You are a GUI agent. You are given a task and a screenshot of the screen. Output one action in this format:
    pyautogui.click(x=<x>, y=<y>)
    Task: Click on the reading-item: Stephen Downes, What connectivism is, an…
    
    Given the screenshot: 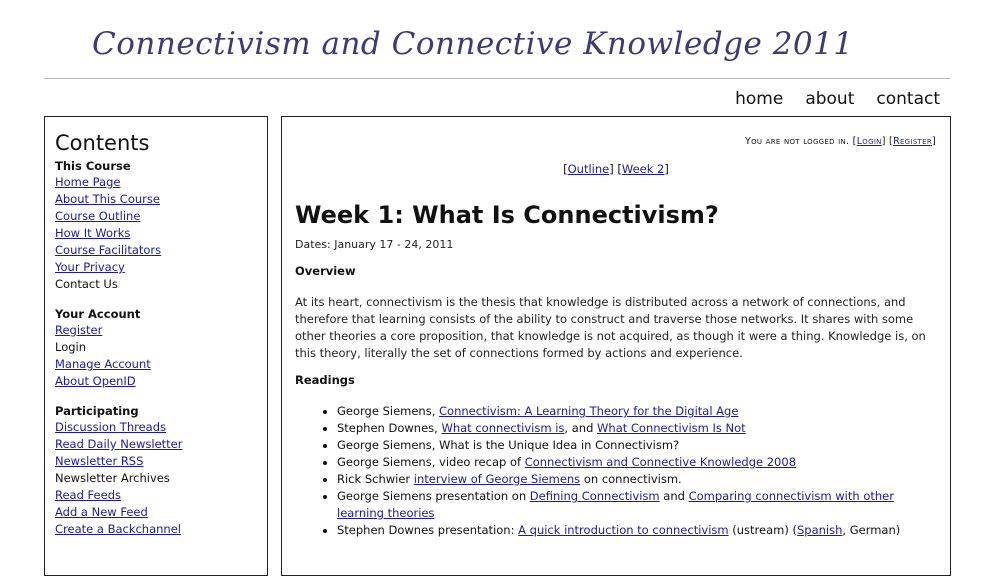 What is the action you would take?
    pyautogui.click(x=637, y=428)
    